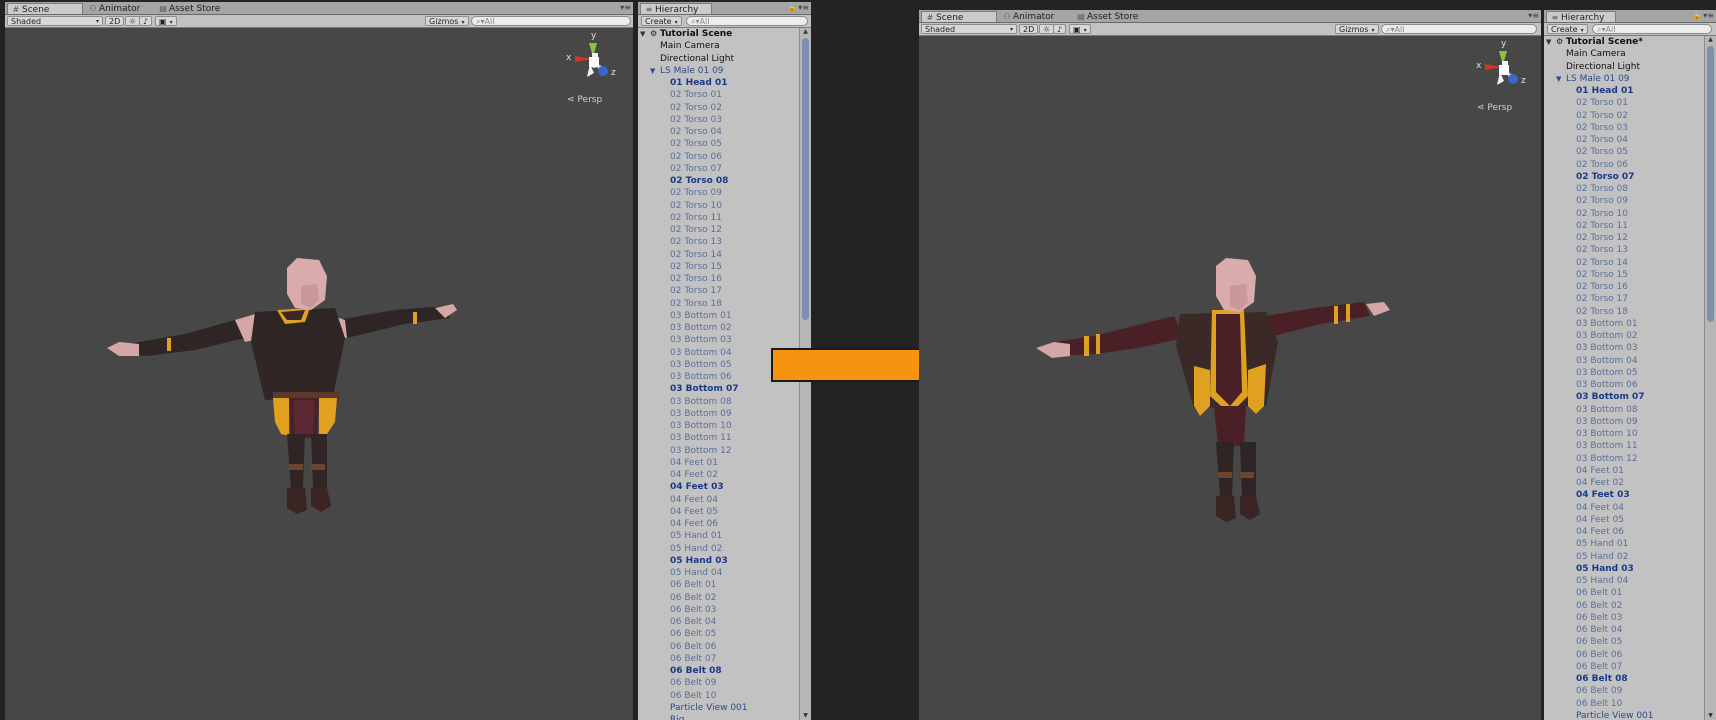 This screenshot has height=720, width=1716. I want to click on list-item: 05 Hand 04, so click(718, 573).